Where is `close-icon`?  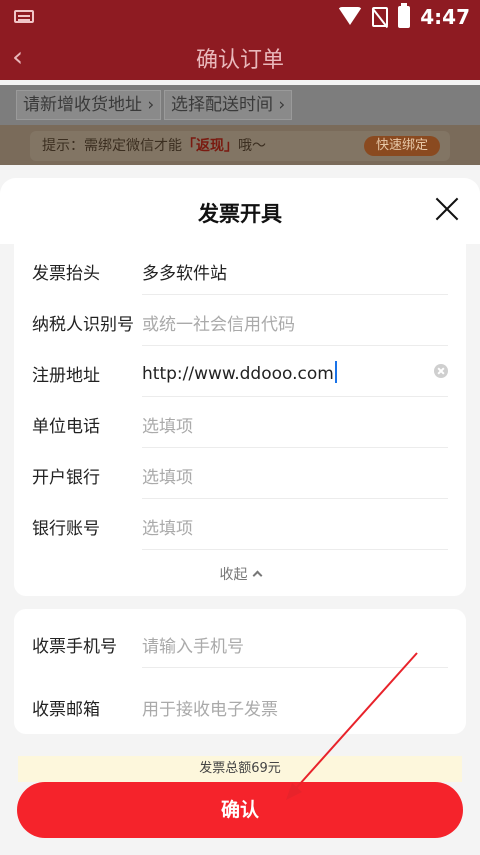
close-icon is located at coordinates (447, 209).